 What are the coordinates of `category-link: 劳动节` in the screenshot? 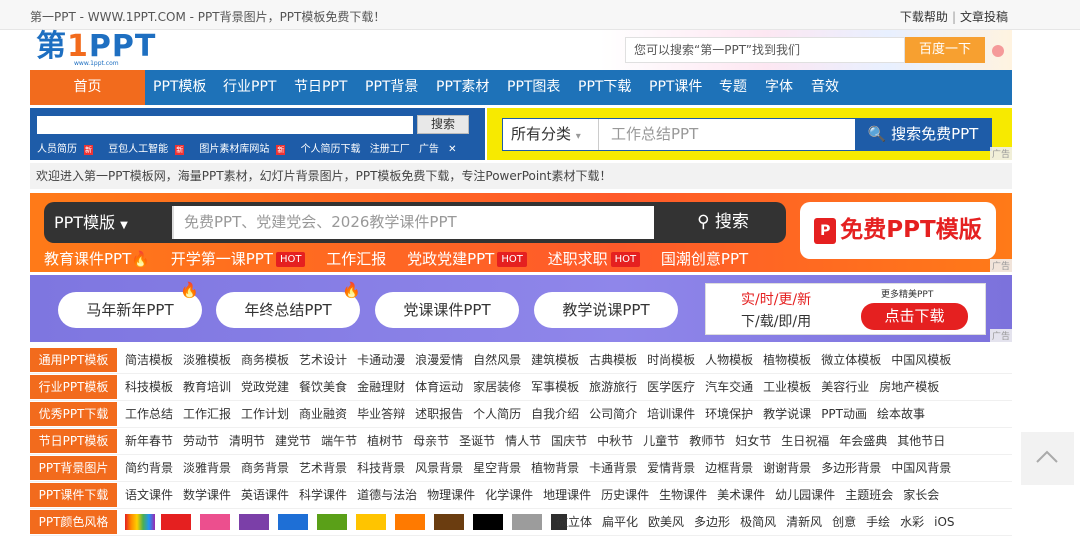 It's located at (201, 441).